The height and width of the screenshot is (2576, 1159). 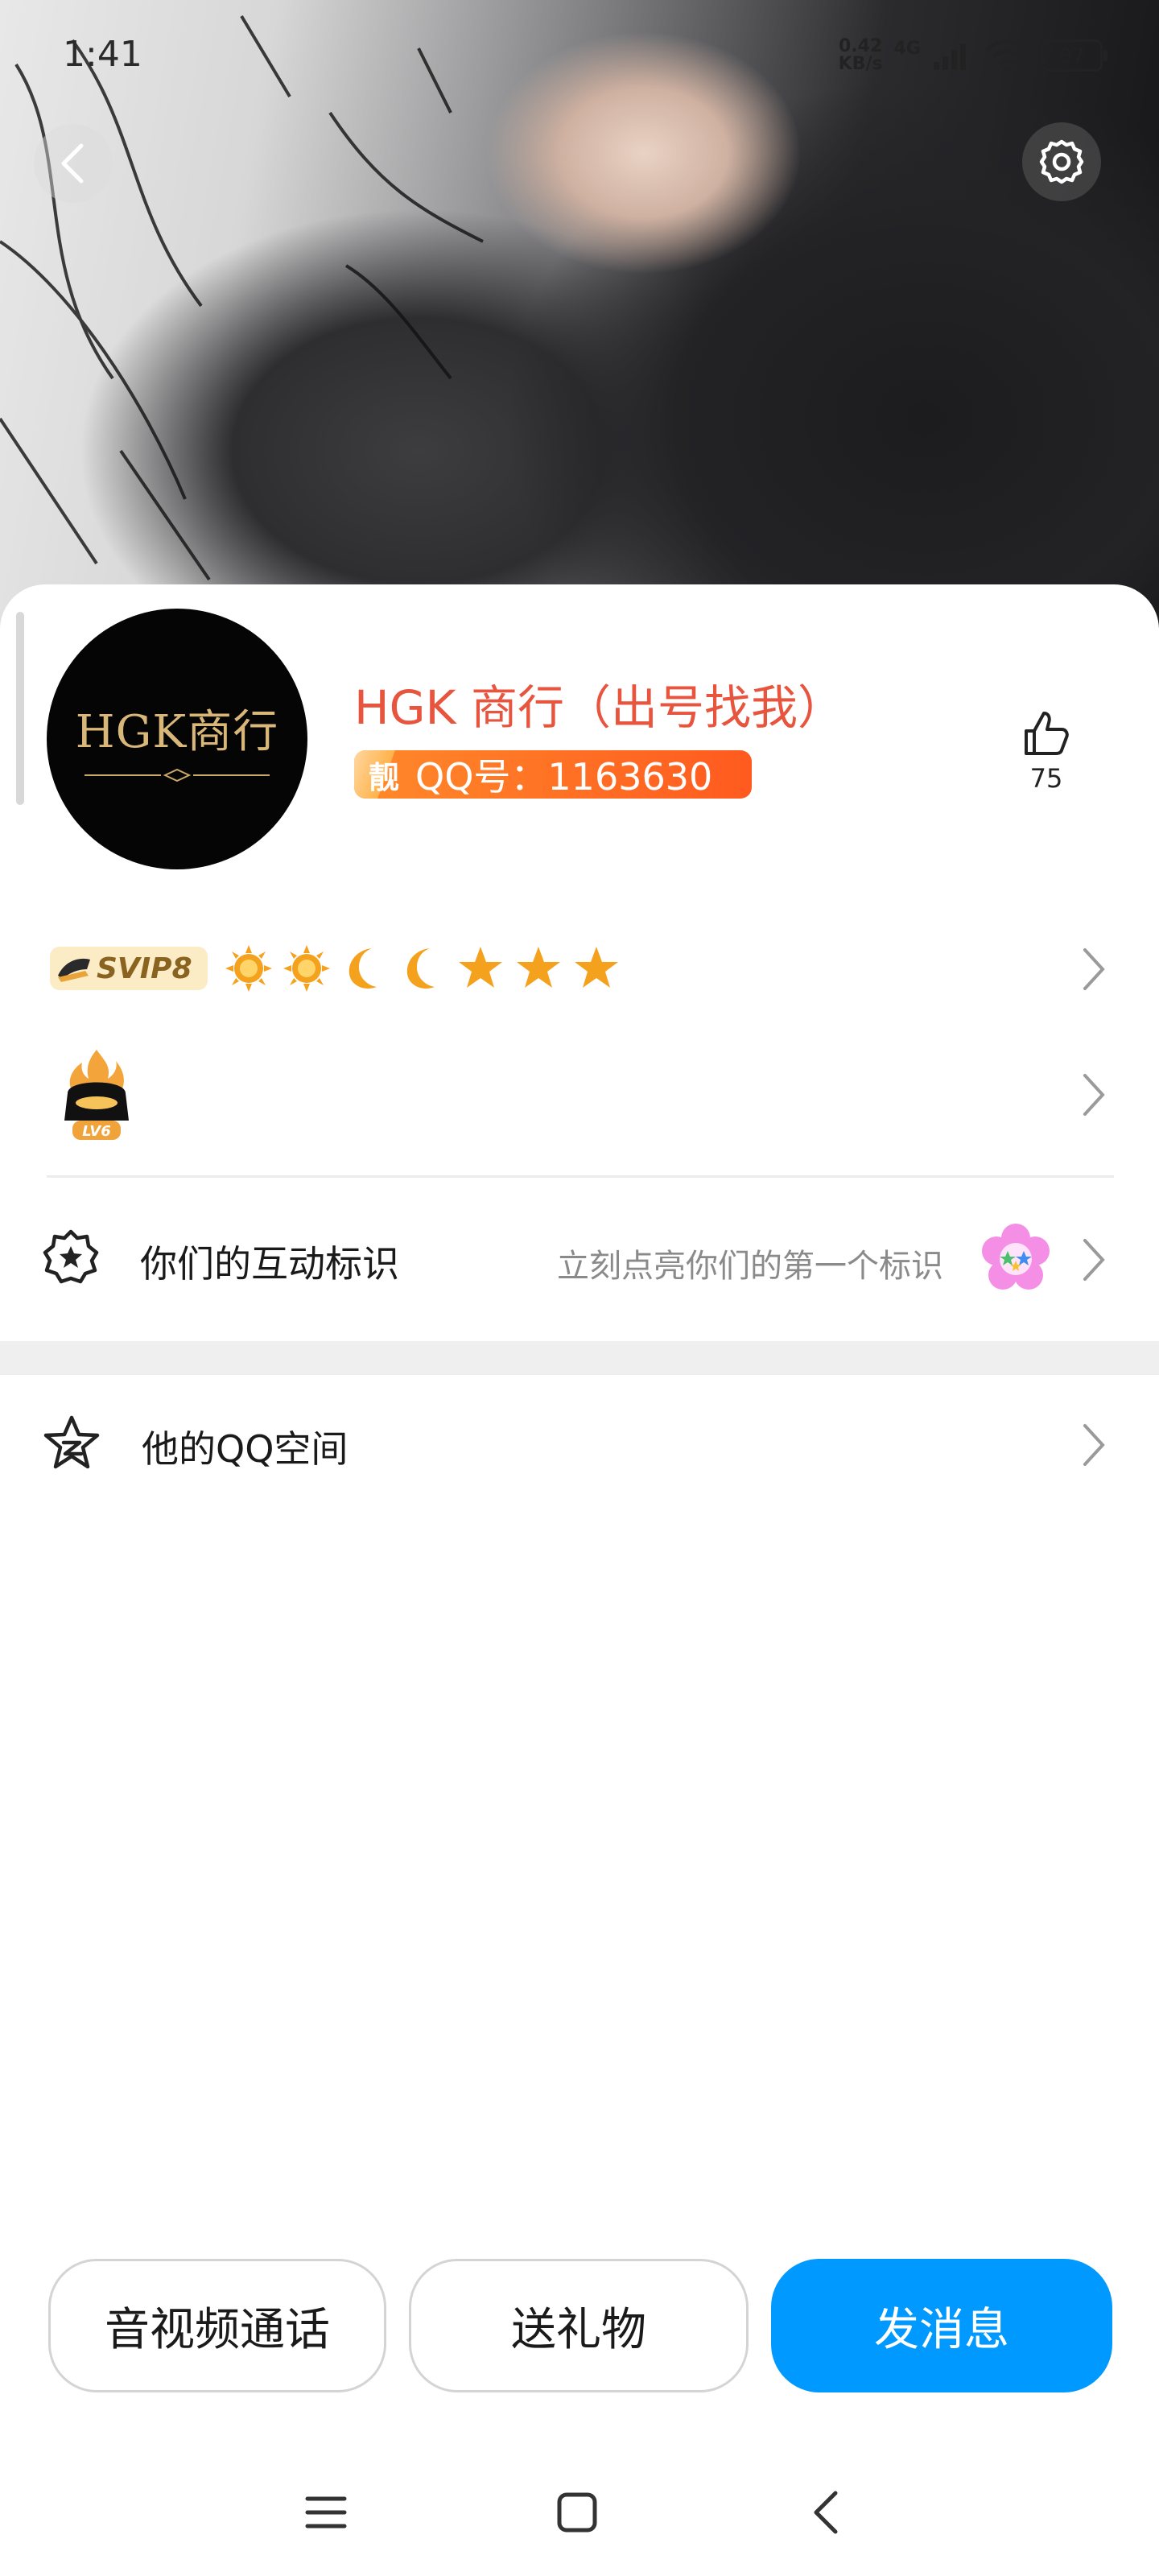 I want to click on qzone-star-icon, so click(x=71, y=1442).